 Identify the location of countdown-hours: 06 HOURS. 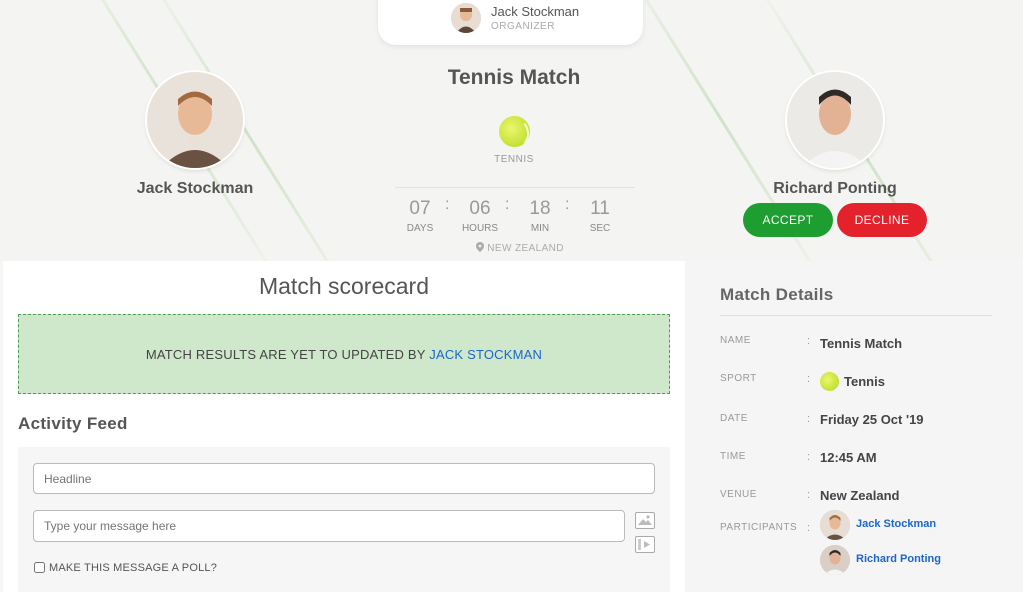
(480, 216).